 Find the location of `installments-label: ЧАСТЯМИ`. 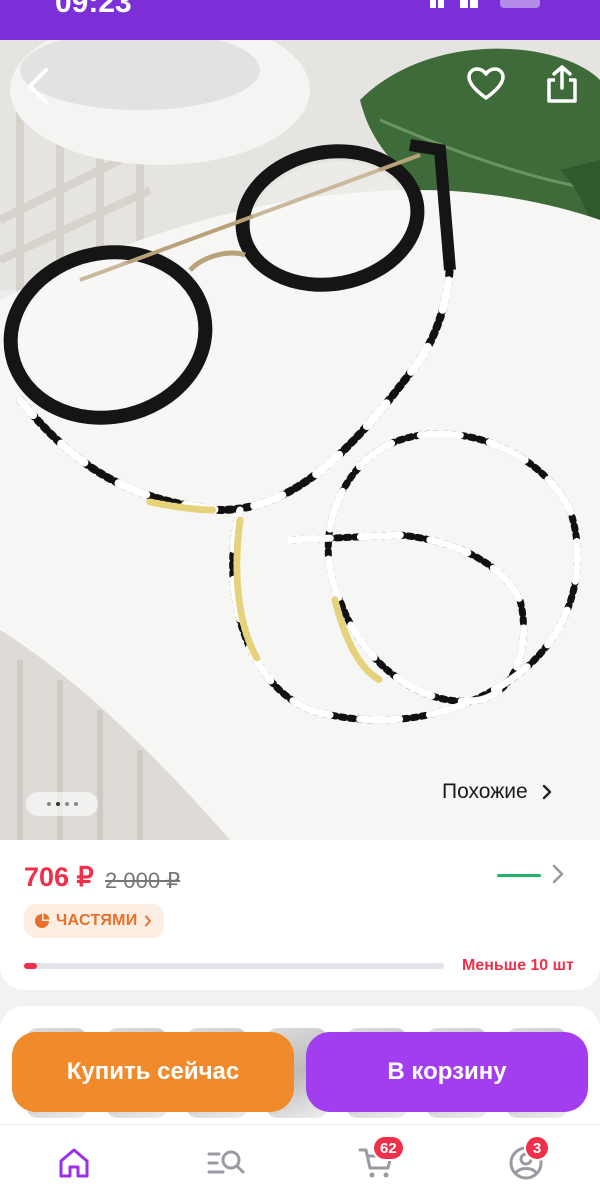

installments-label: ЧАСТЯМИ is located at coordinates (97, 920).